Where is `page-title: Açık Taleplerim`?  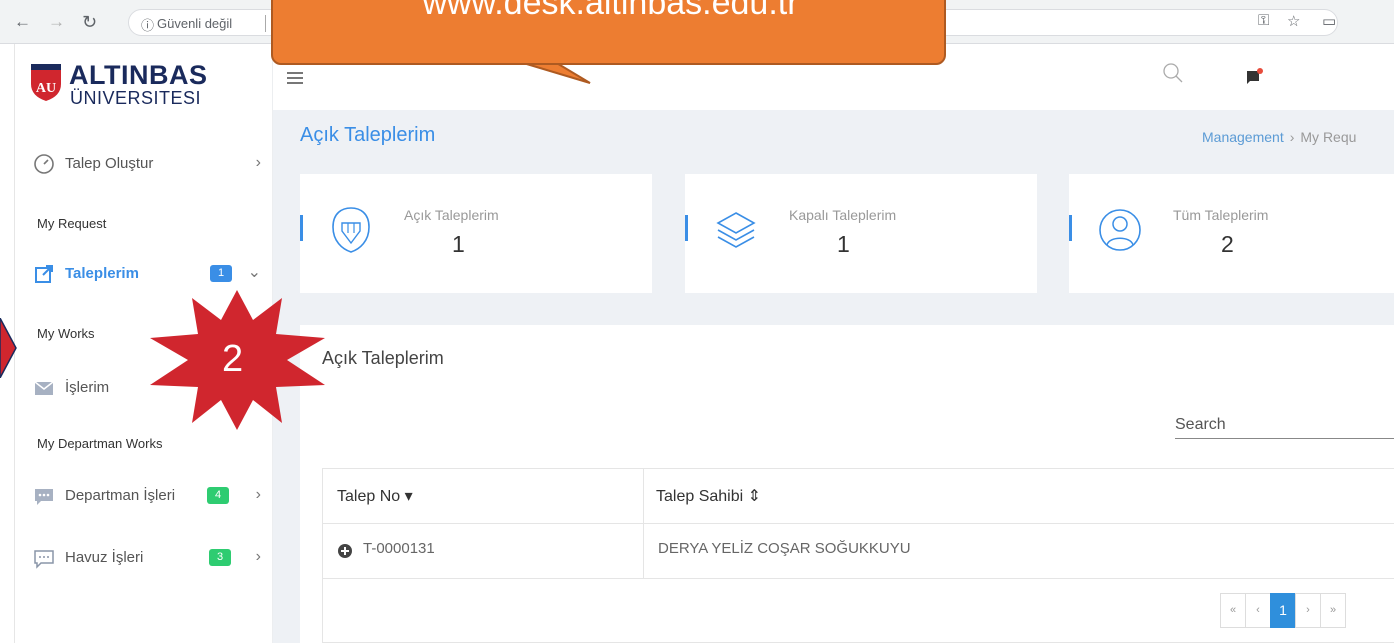 page-title: Açık Taleplerim is located at coordinates (368, 135).